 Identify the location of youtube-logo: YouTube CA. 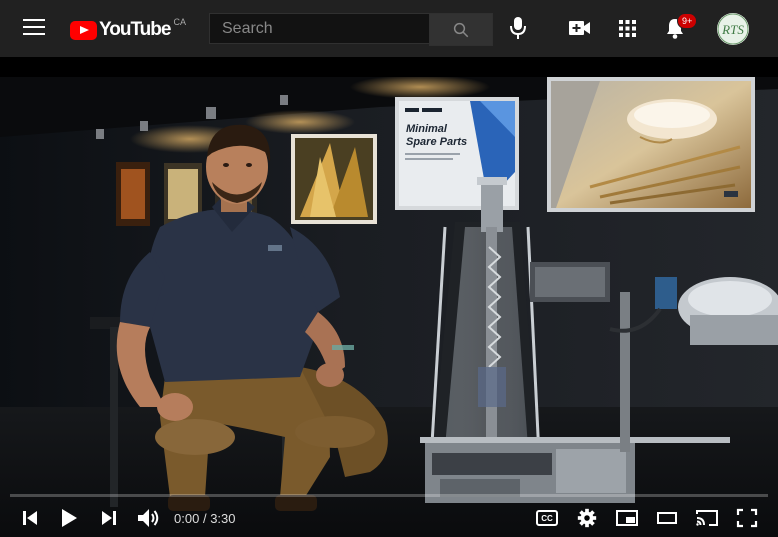
(128, 29).